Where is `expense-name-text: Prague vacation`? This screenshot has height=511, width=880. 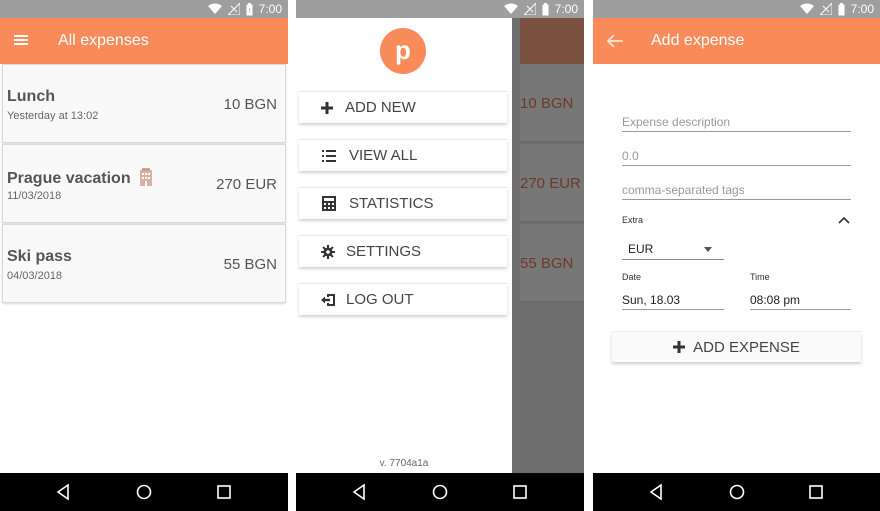
expense-name-text: Prague vacation is located at coordinates (69, 178).